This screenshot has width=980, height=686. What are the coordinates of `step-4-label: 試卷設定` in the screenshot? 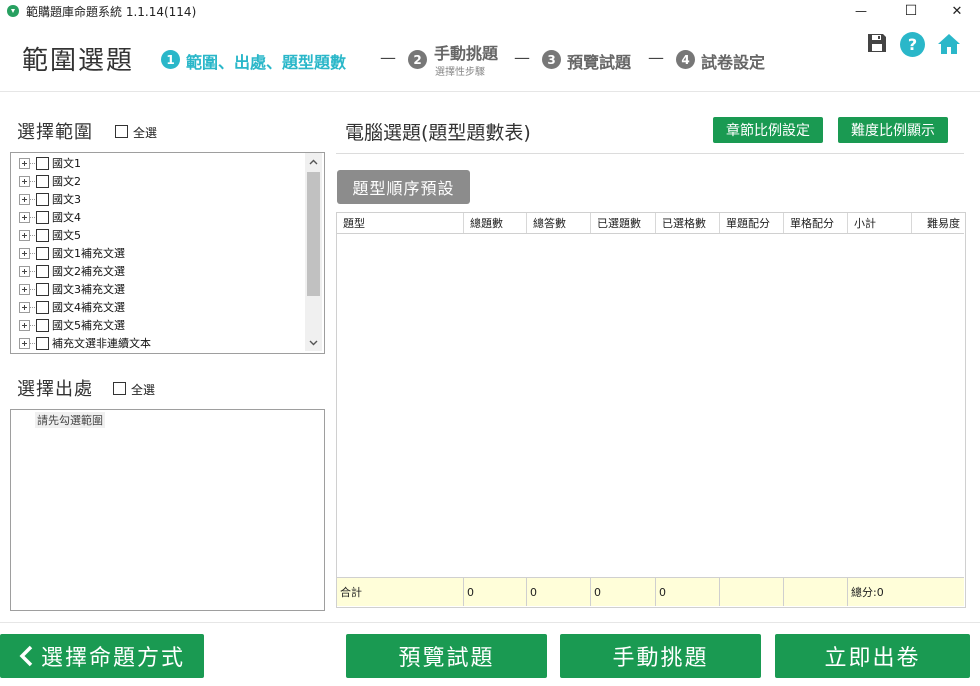 It's located at (733, 61).